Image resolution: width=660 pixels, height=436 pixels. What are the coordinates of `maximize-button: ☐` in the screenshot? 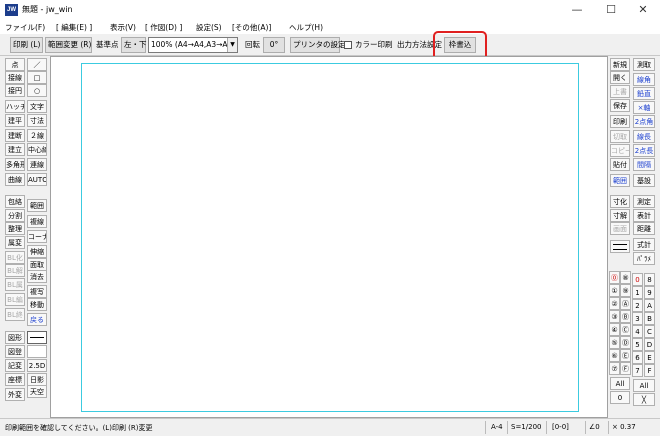 It's located at (611, 10).